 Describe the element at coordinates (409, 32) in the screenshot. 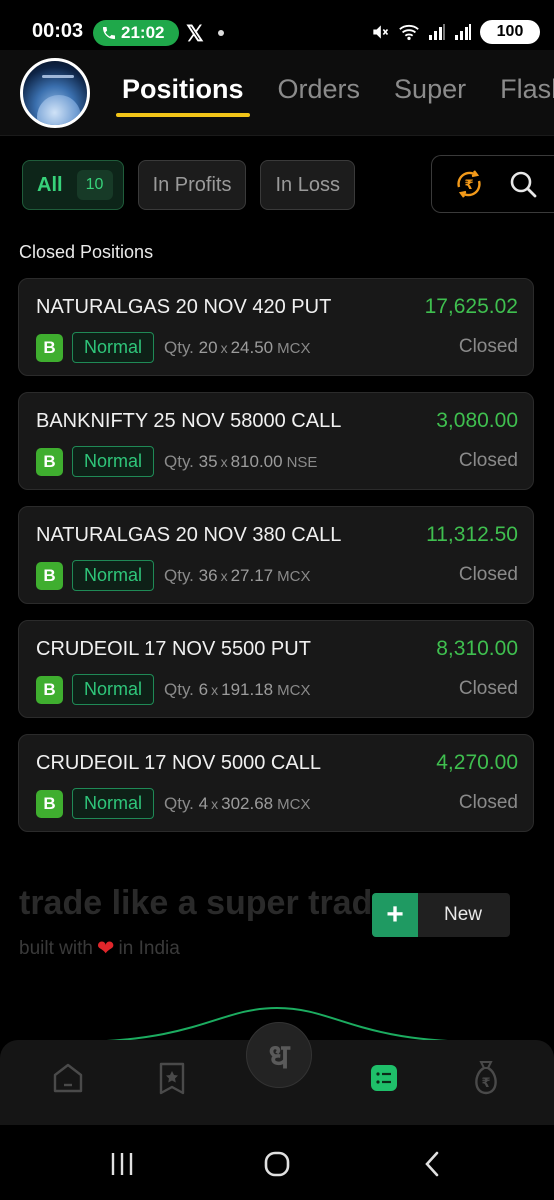

I see `wifi-icon` at that location.